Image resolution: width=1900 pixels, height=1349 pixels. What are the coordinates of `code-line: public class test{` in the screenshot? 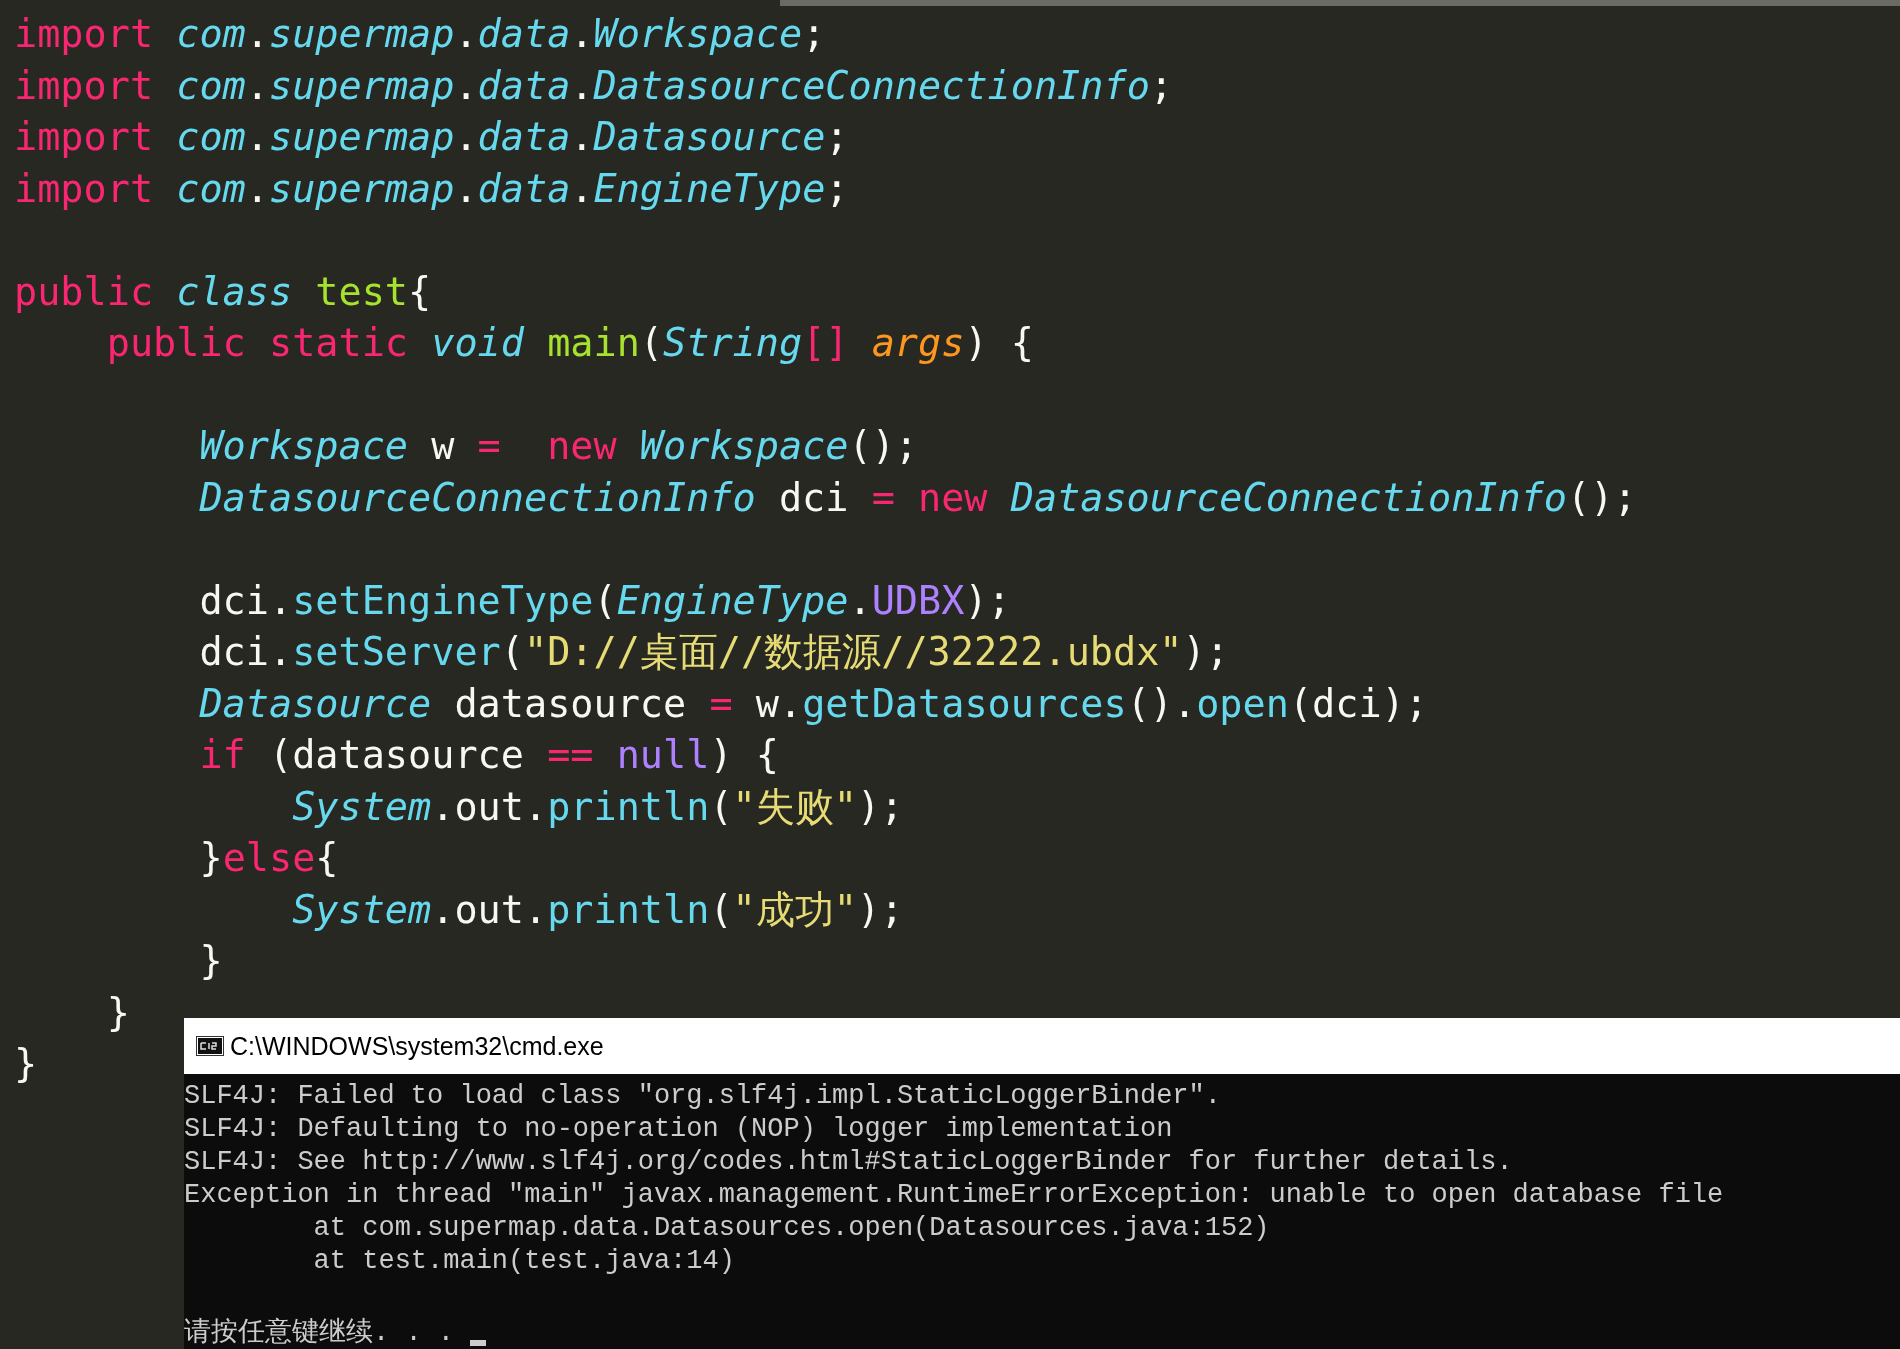 It's located at (223, 291).